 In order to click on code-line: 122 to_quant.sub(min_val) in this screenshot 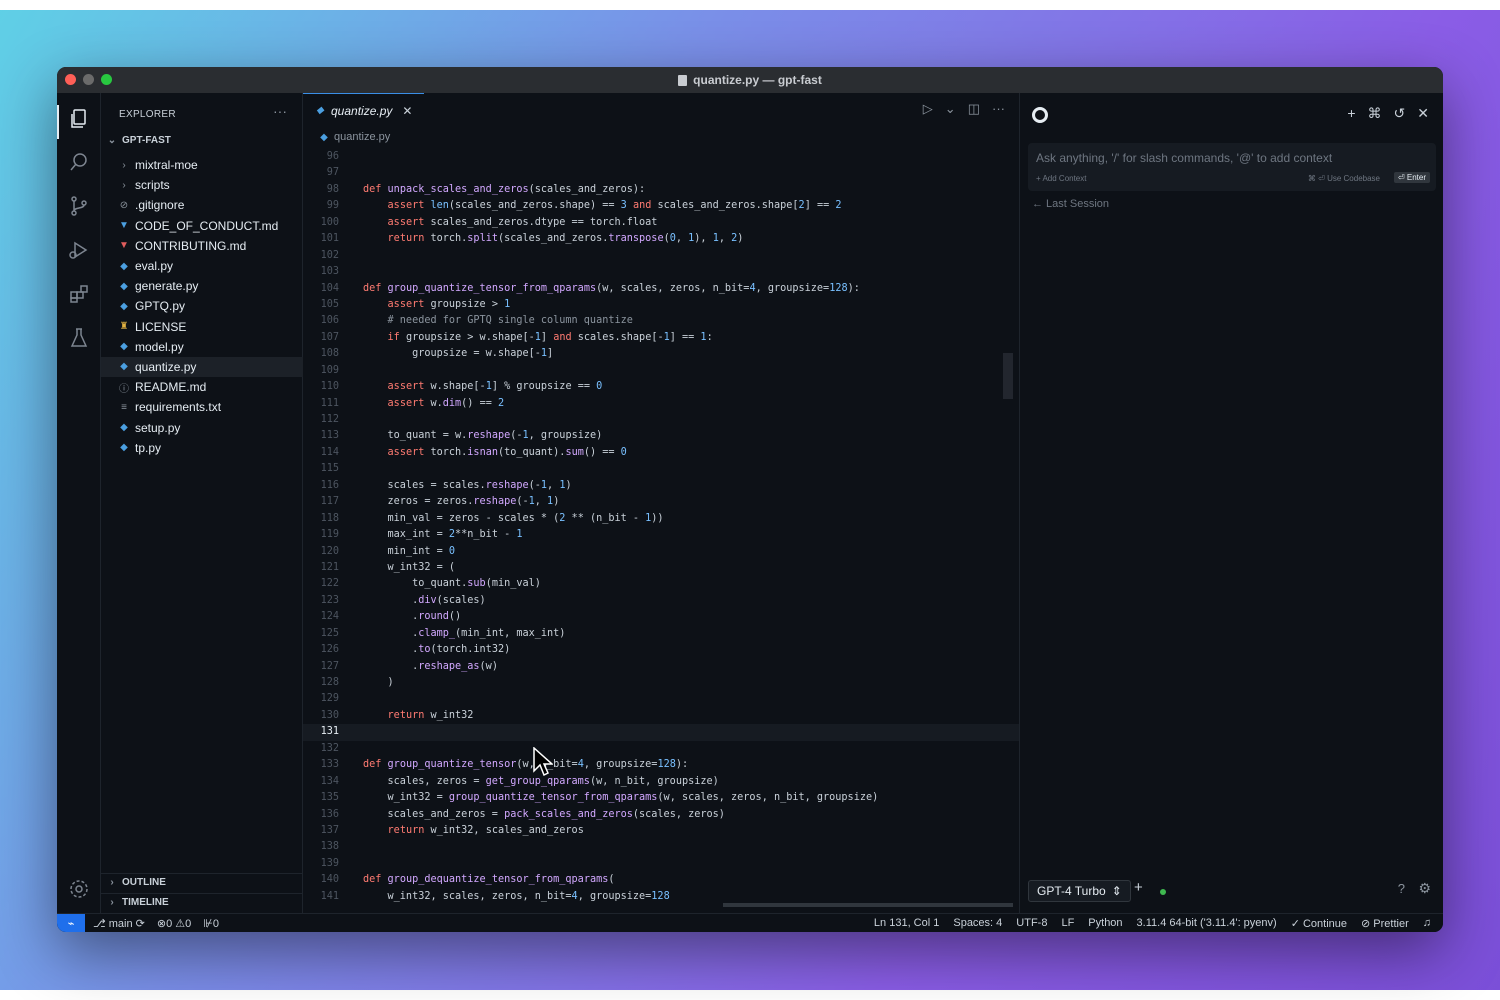, I will do `click(661, 584)`.